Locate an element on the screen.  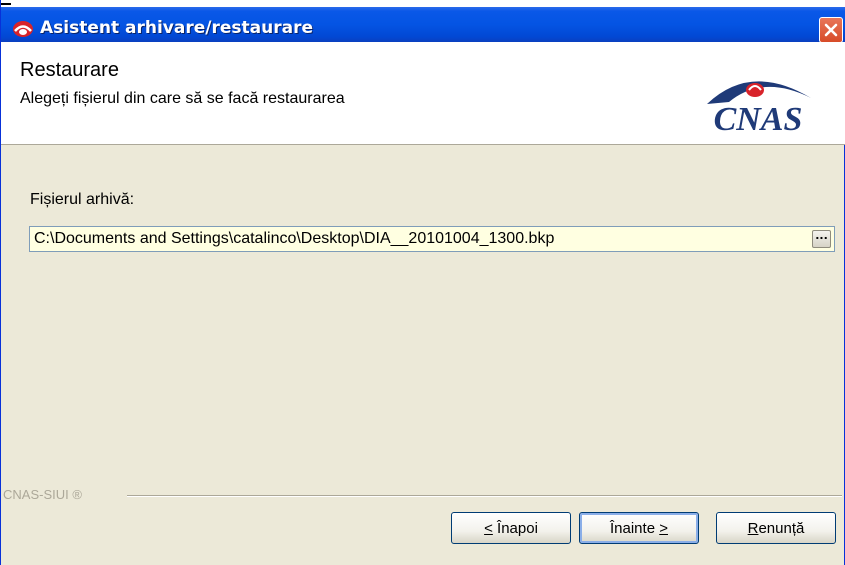
close-icon is located at coordinates (831, 30).